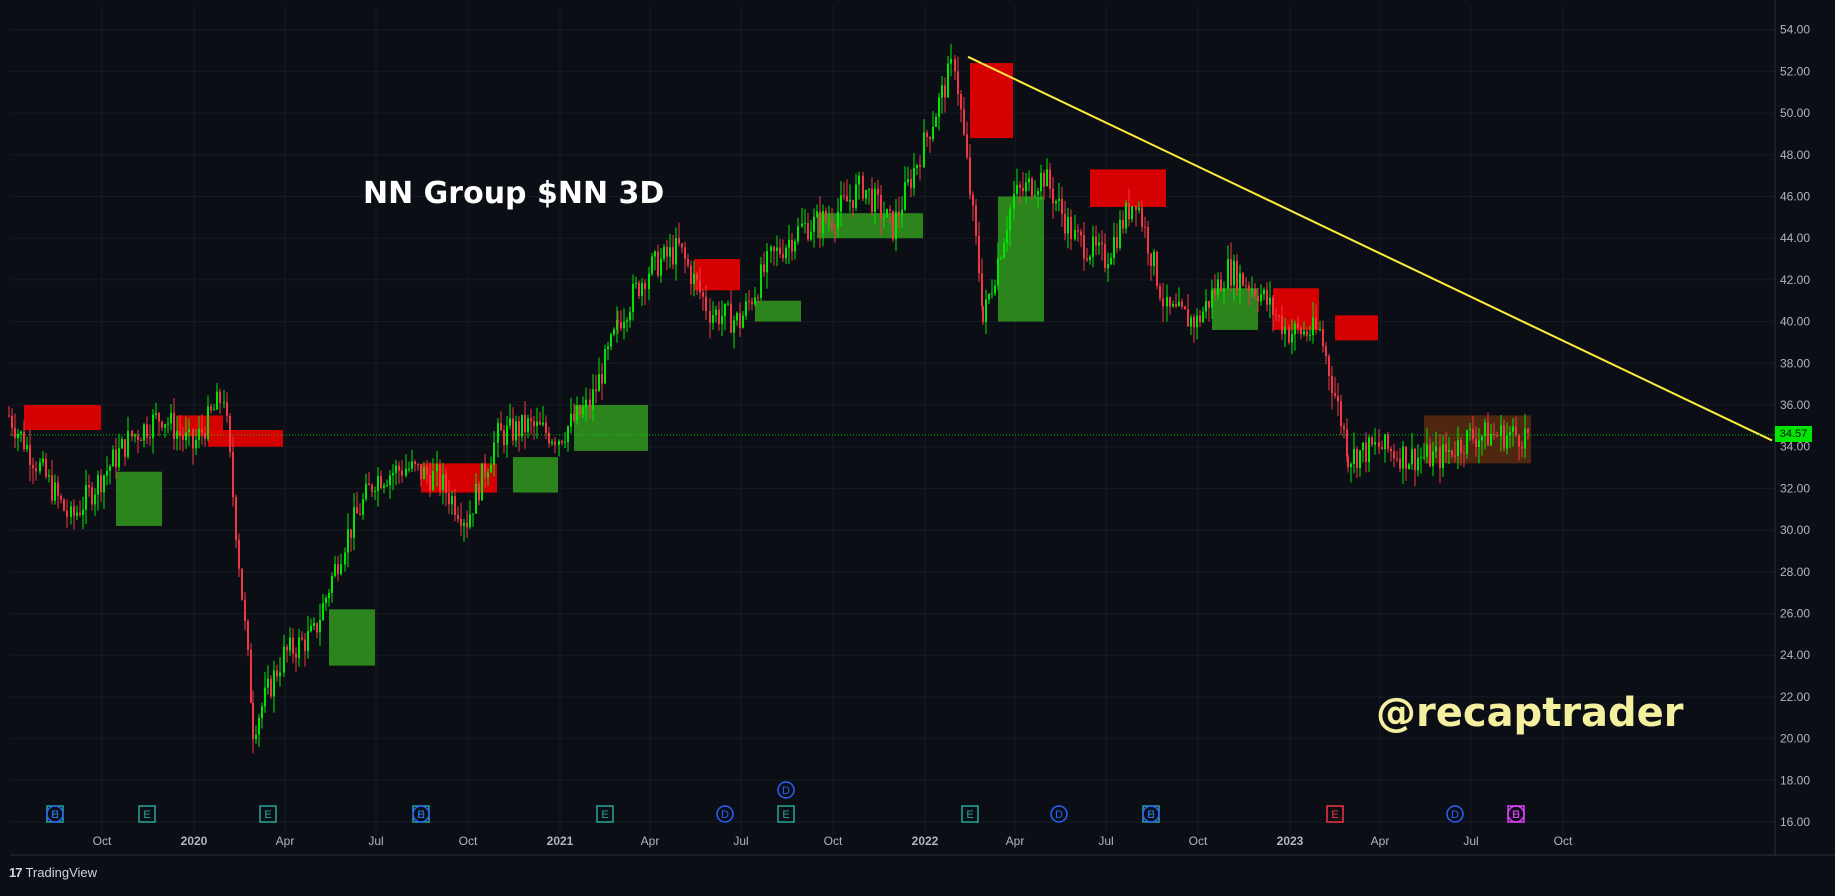 The image size is (1835, 896). Describe the element at coordinates (925, 841) in the screenshot. I see `x-tick-label: 2022` at that location.